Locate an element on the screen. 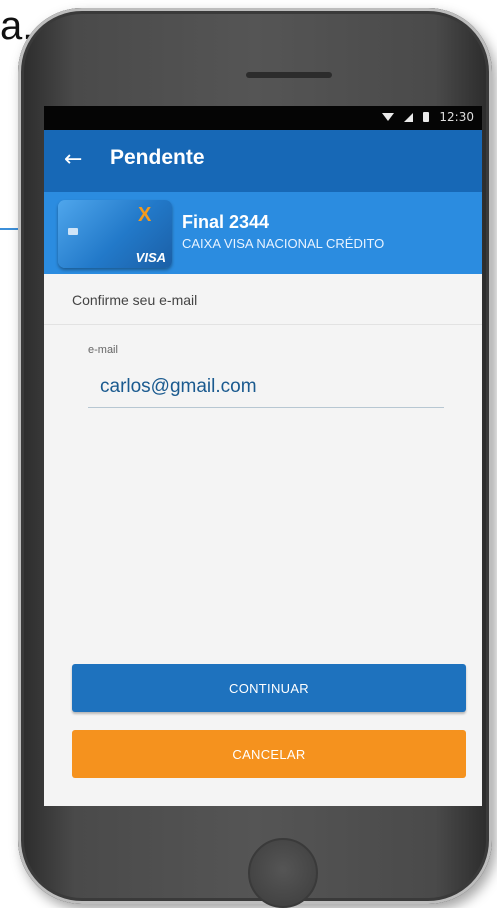 The height and width of the screenshot is (908, 497). cancel-button: CANCELAR is located at coordinates (269, 754).